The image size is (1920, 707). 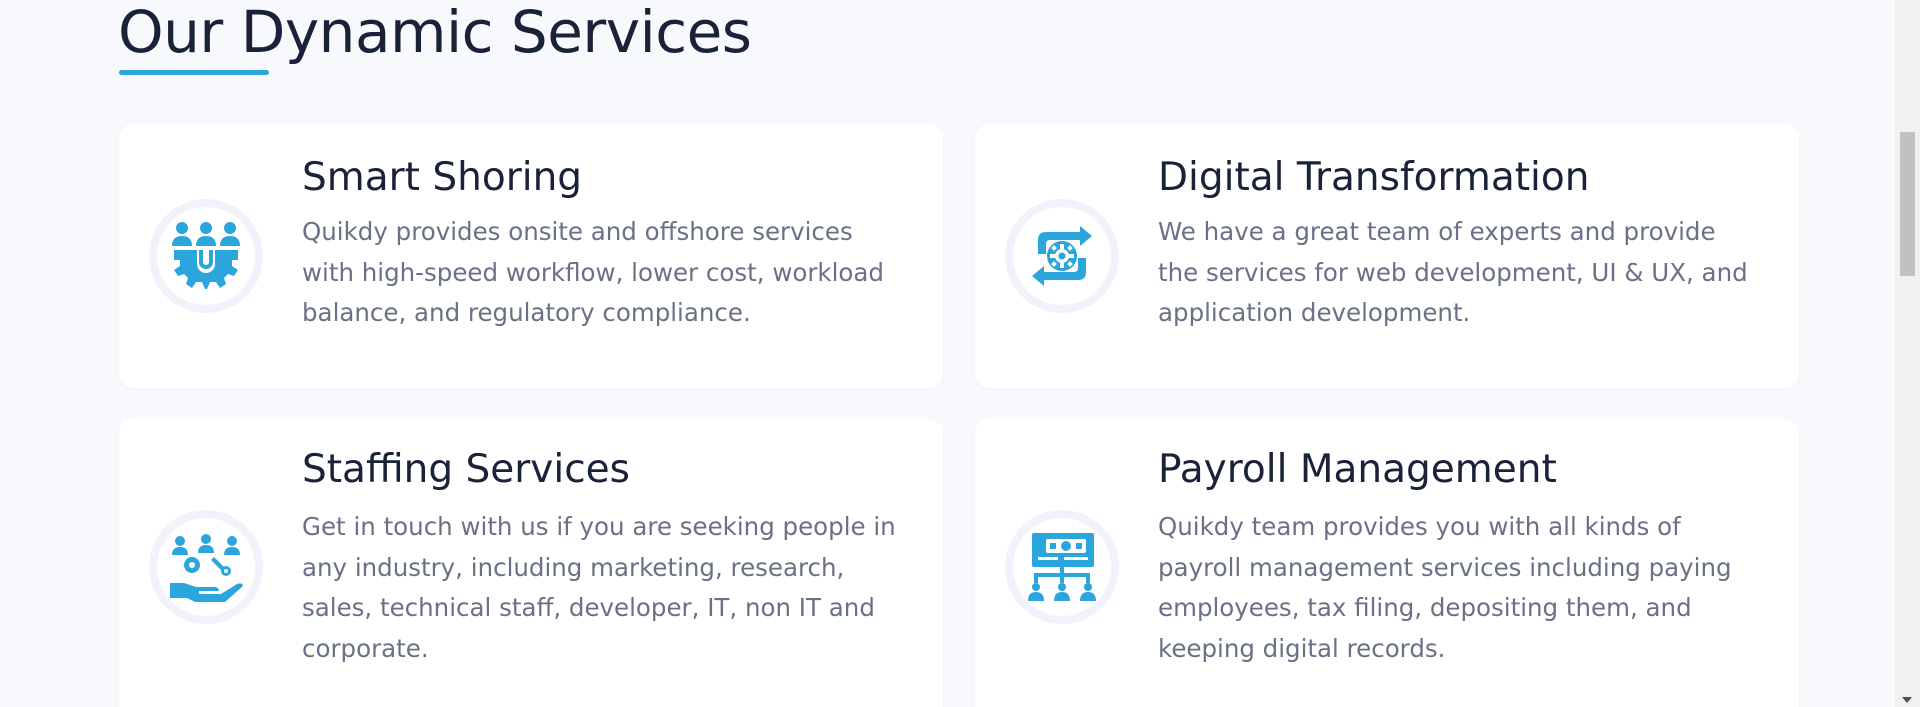 I want to click on service-title: Staffing Services, so click(x=466, y=469).